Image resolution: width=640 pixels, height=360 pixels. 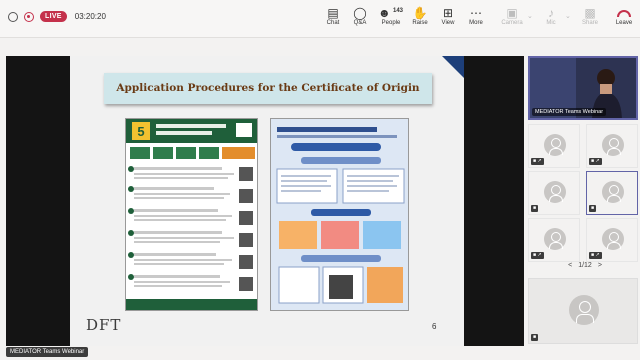 I want to click on stage-presenter-label: MEDIATOR Teams Webinar, so click(x=47, y=352).